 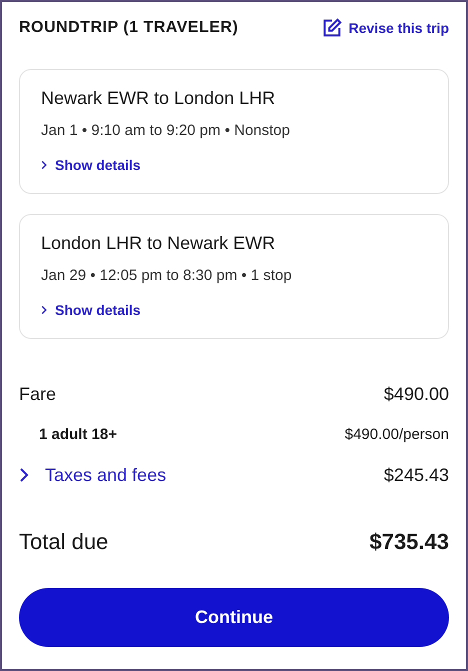 I want to click on flight-route: Newark EWR to London LHR, so click(x=158, y=98).